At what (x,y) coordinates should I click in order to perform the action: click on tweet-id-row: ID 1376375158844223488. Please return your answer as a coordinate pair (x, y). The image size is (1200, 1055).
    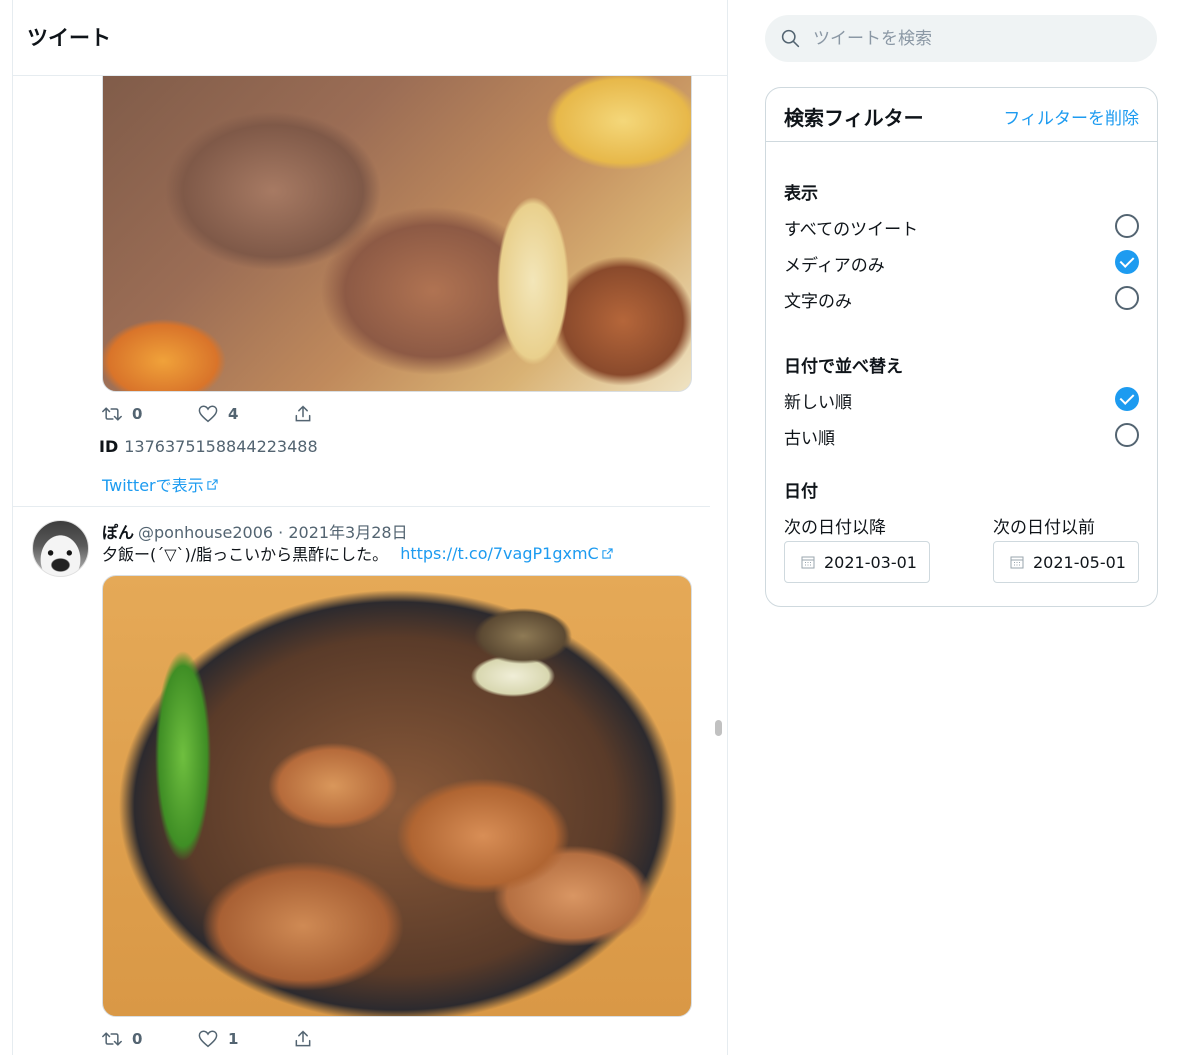
    Looking at the image, I should click on (208, 446).